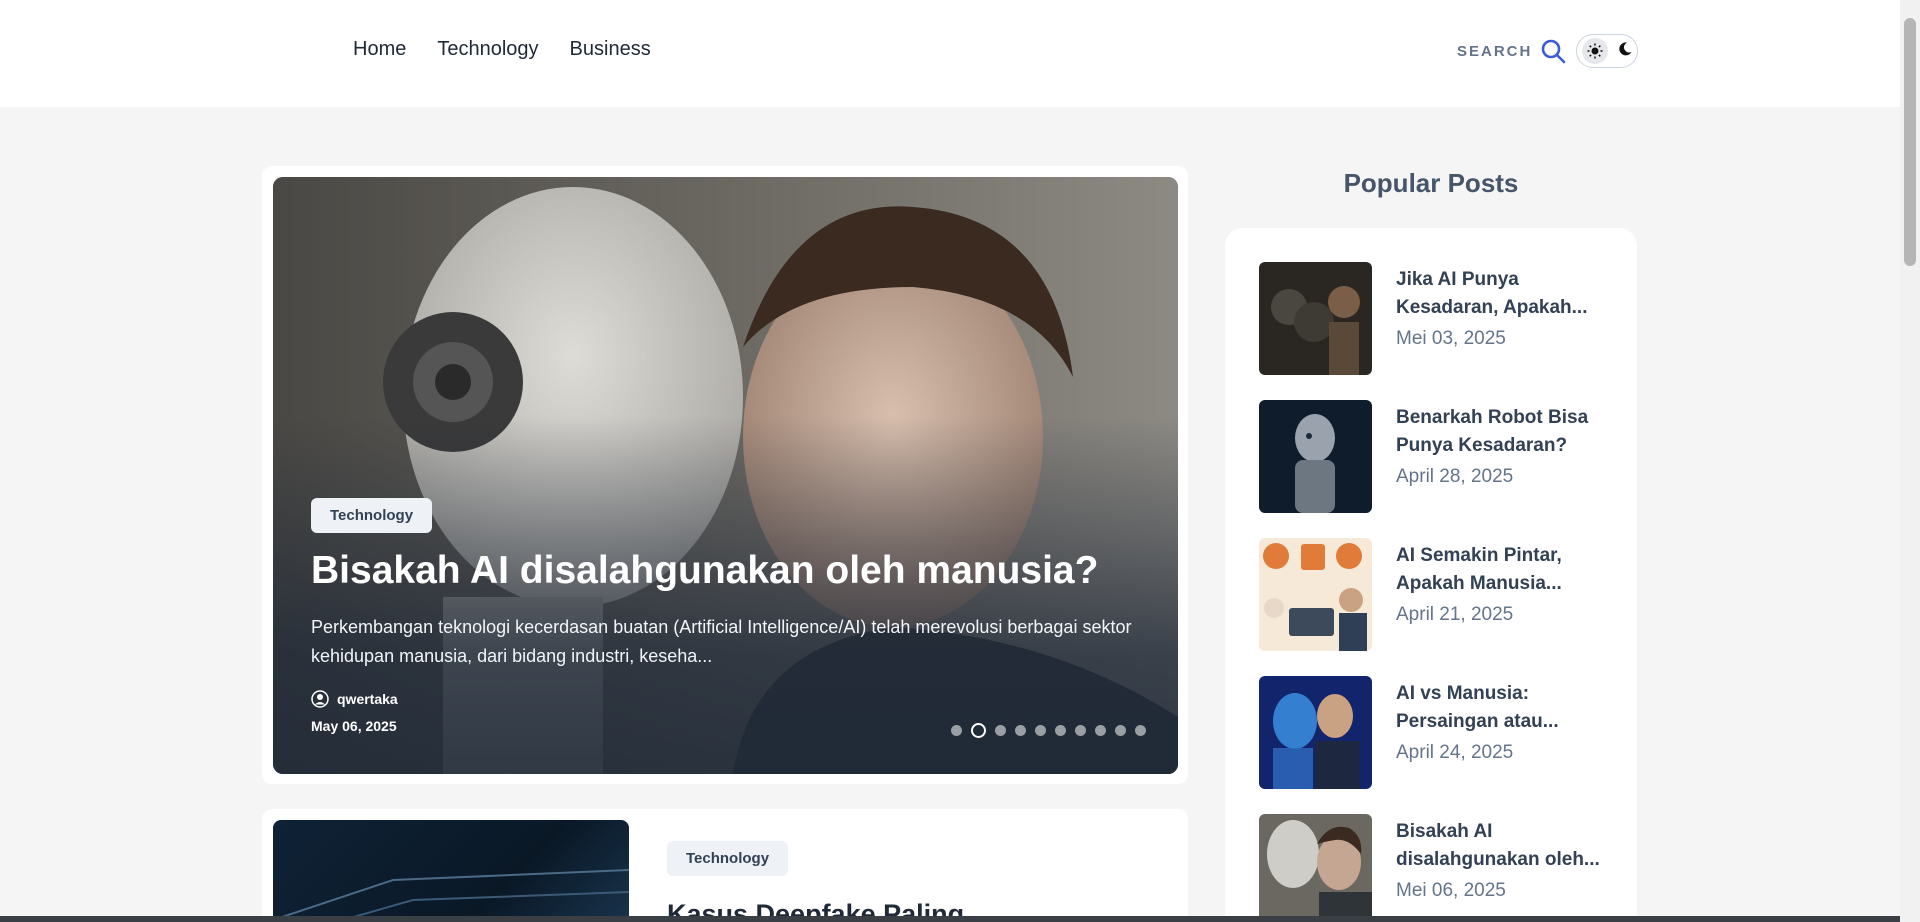  I want to click on site-header: Home Technology Business SEARCH, so click(950, 53).